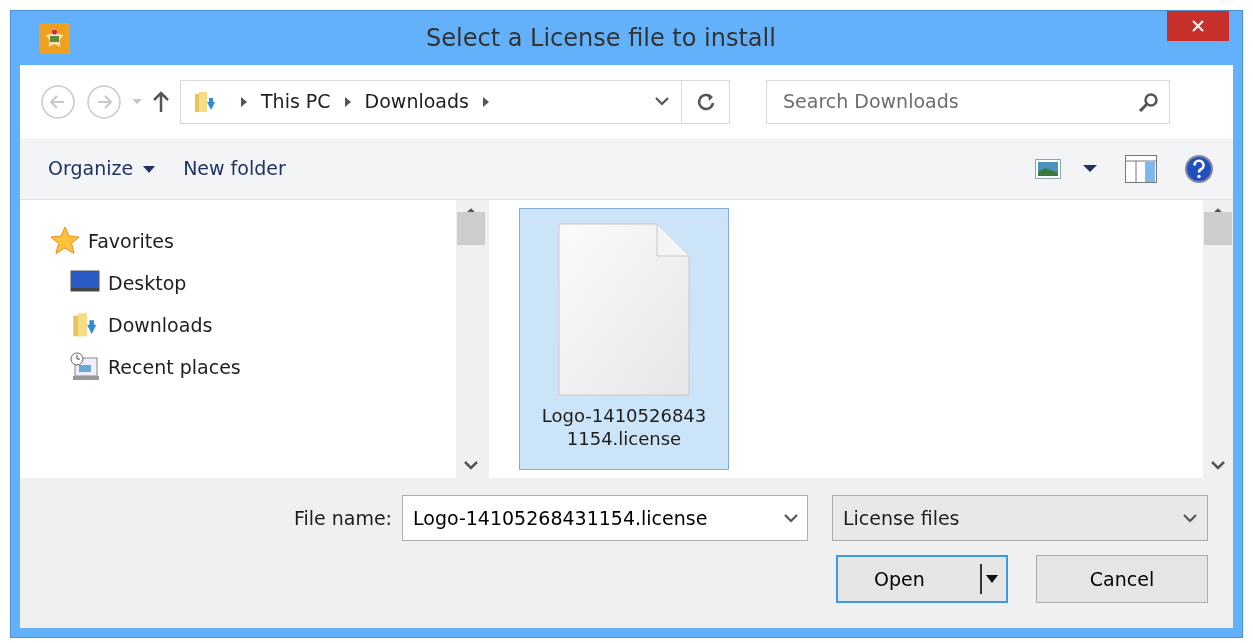  I want to click on navigation-item: Recent places, so click(155, 367).